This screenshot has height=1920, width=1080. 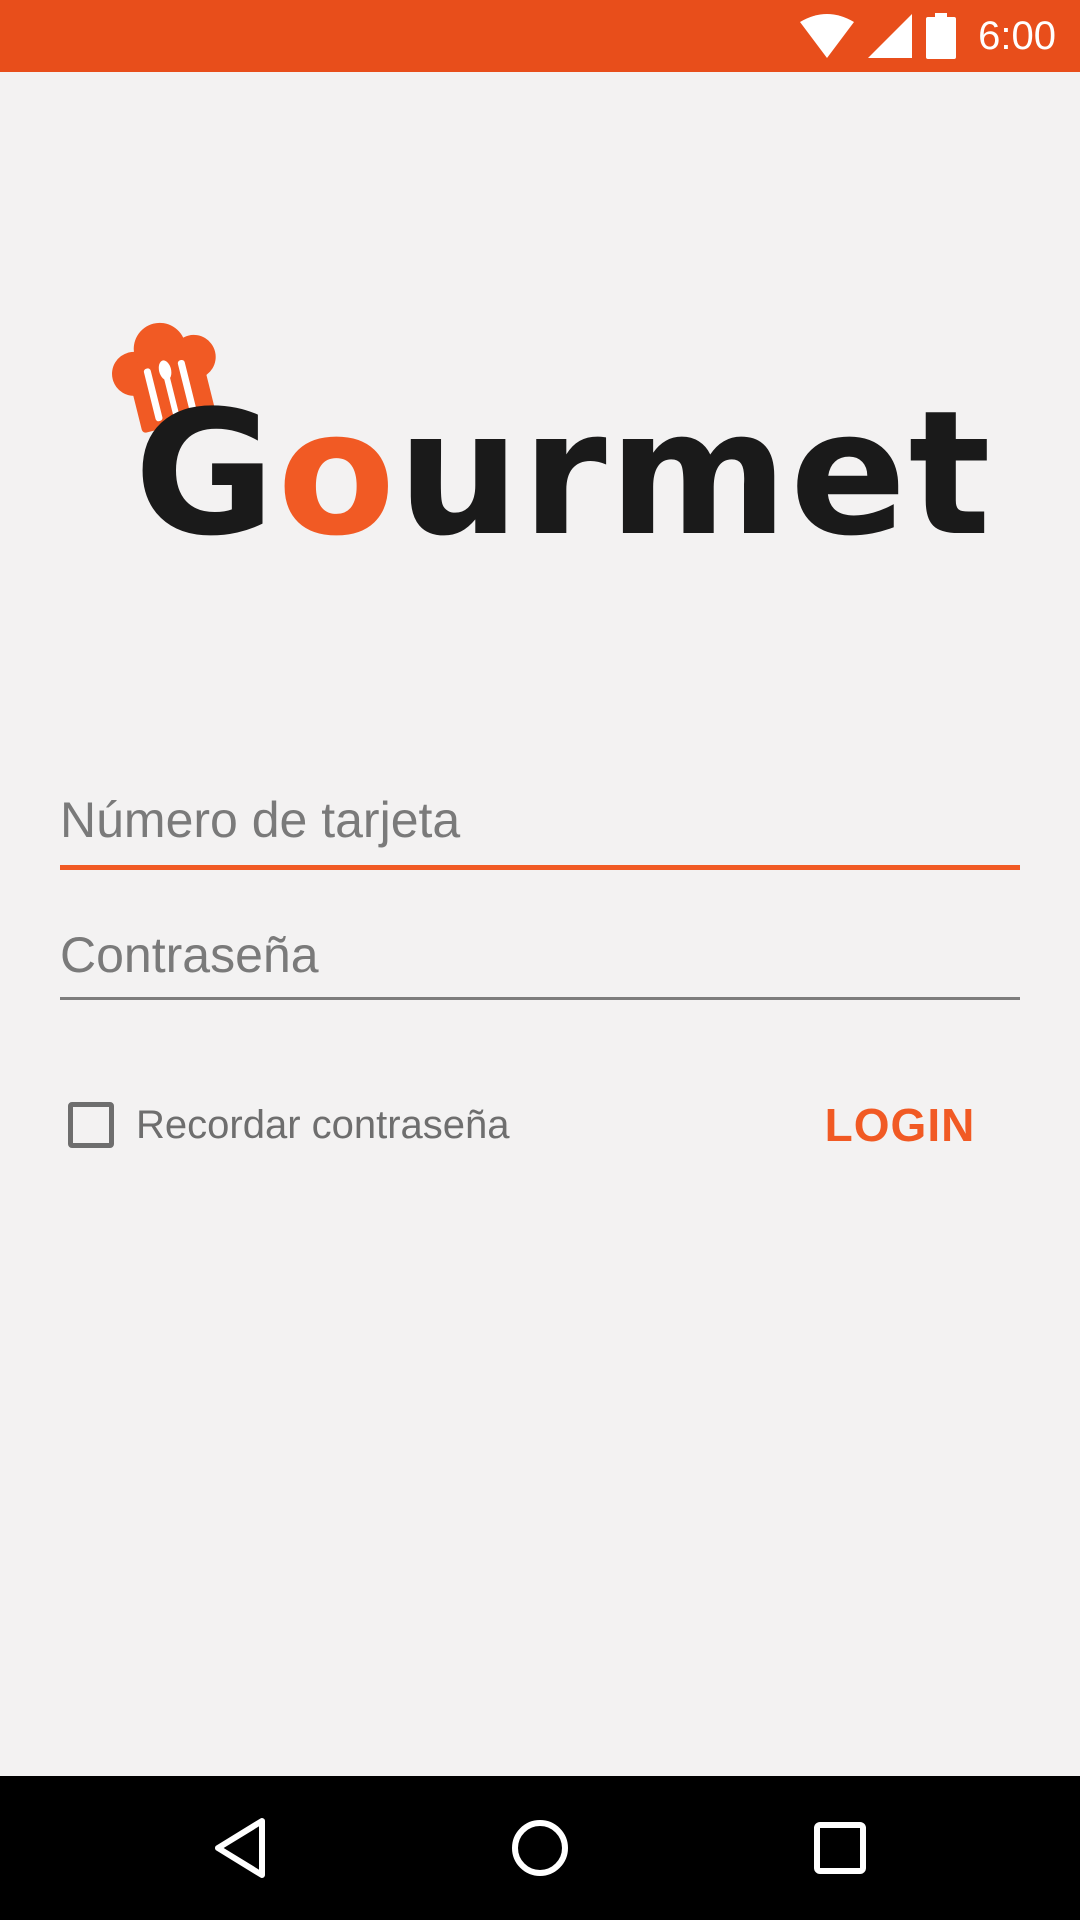 What do you see at coordinates (540, 962) in the screenshot?
I see `password-field: Contraseña` at bounding box center [540, 962].